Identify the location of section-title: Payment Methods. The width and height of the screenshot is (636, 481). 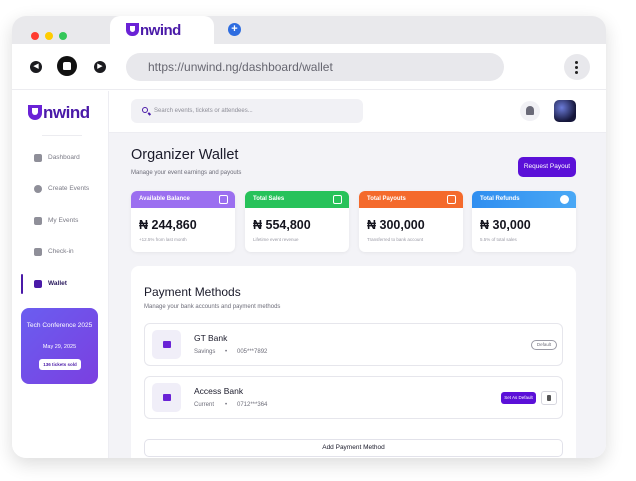
(192, 292).